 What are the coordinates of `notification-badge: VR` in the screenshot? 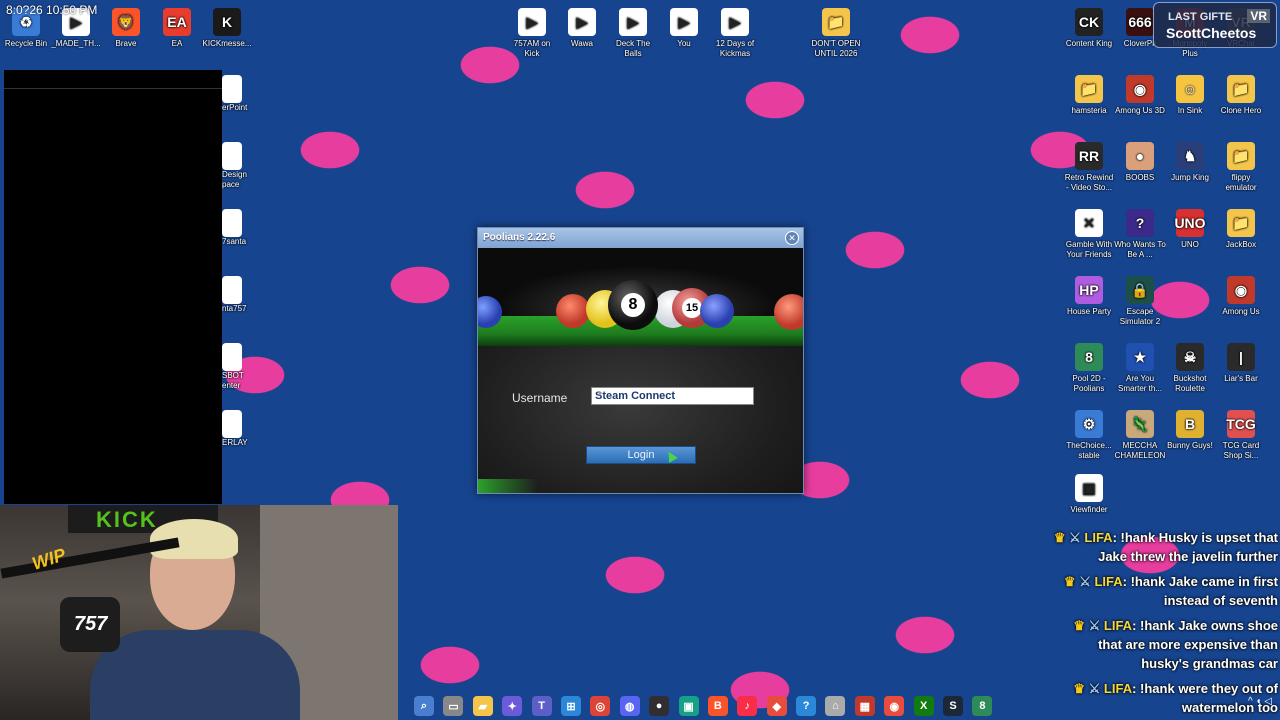 It's located at (1258, 16).